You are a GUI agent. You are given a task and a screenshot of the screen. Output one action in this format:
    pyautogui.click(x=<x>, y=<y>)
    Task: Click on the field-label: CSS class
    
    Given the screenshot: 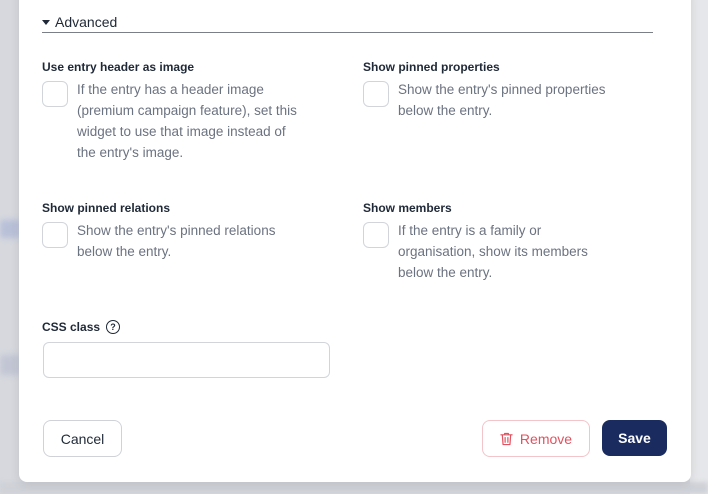 What is the action you would take?
    pyautogui.click(x=71, y=327)
    